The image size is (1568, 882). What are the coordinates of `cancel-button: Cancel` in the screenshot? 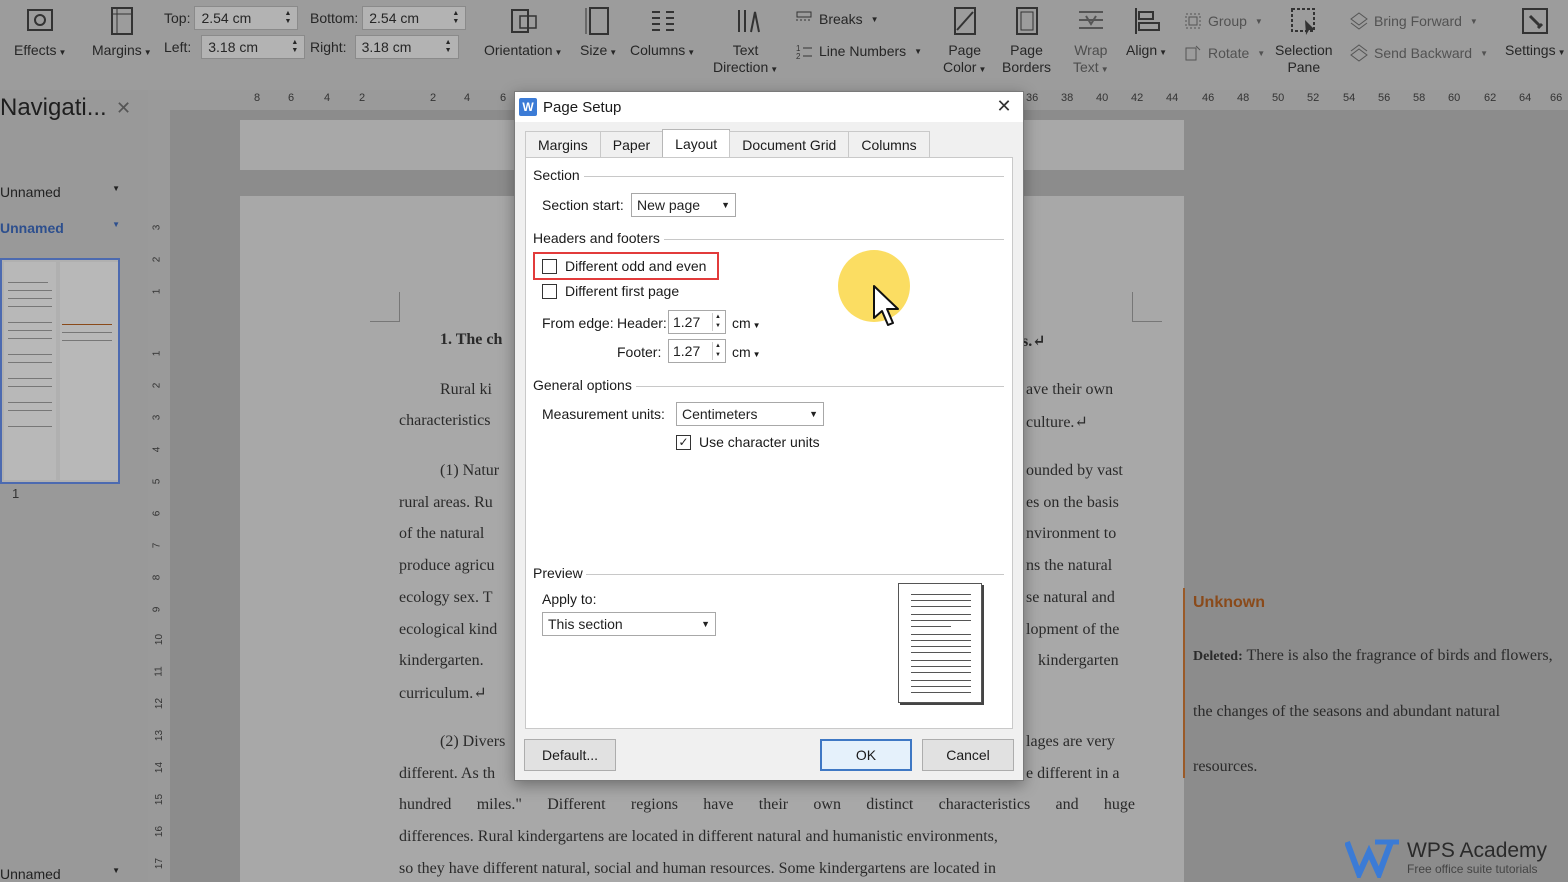 It's located at (968, 755).